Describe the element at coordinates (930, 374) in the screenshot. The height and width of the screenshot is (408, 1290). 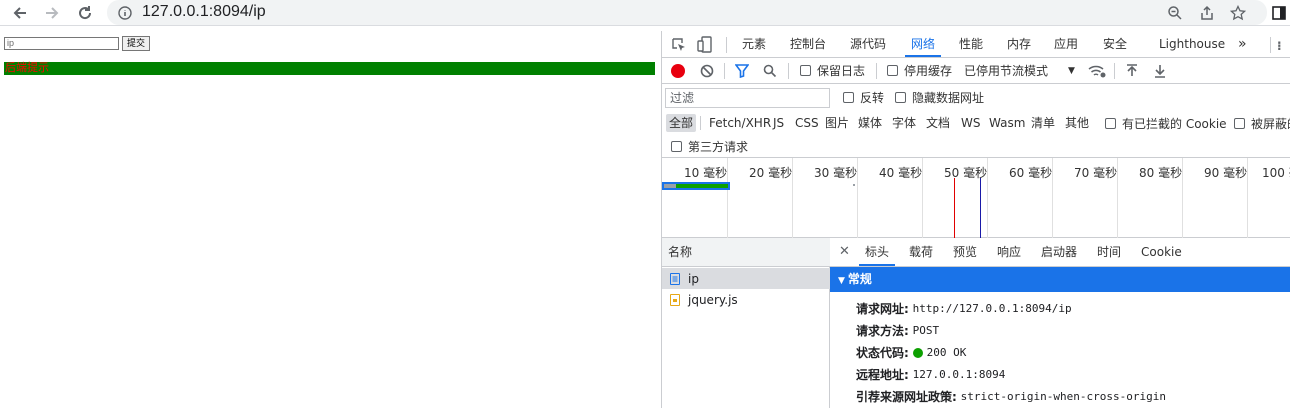
I see `general-row: 远程地址: 127.0.0.1:8094` at that location.